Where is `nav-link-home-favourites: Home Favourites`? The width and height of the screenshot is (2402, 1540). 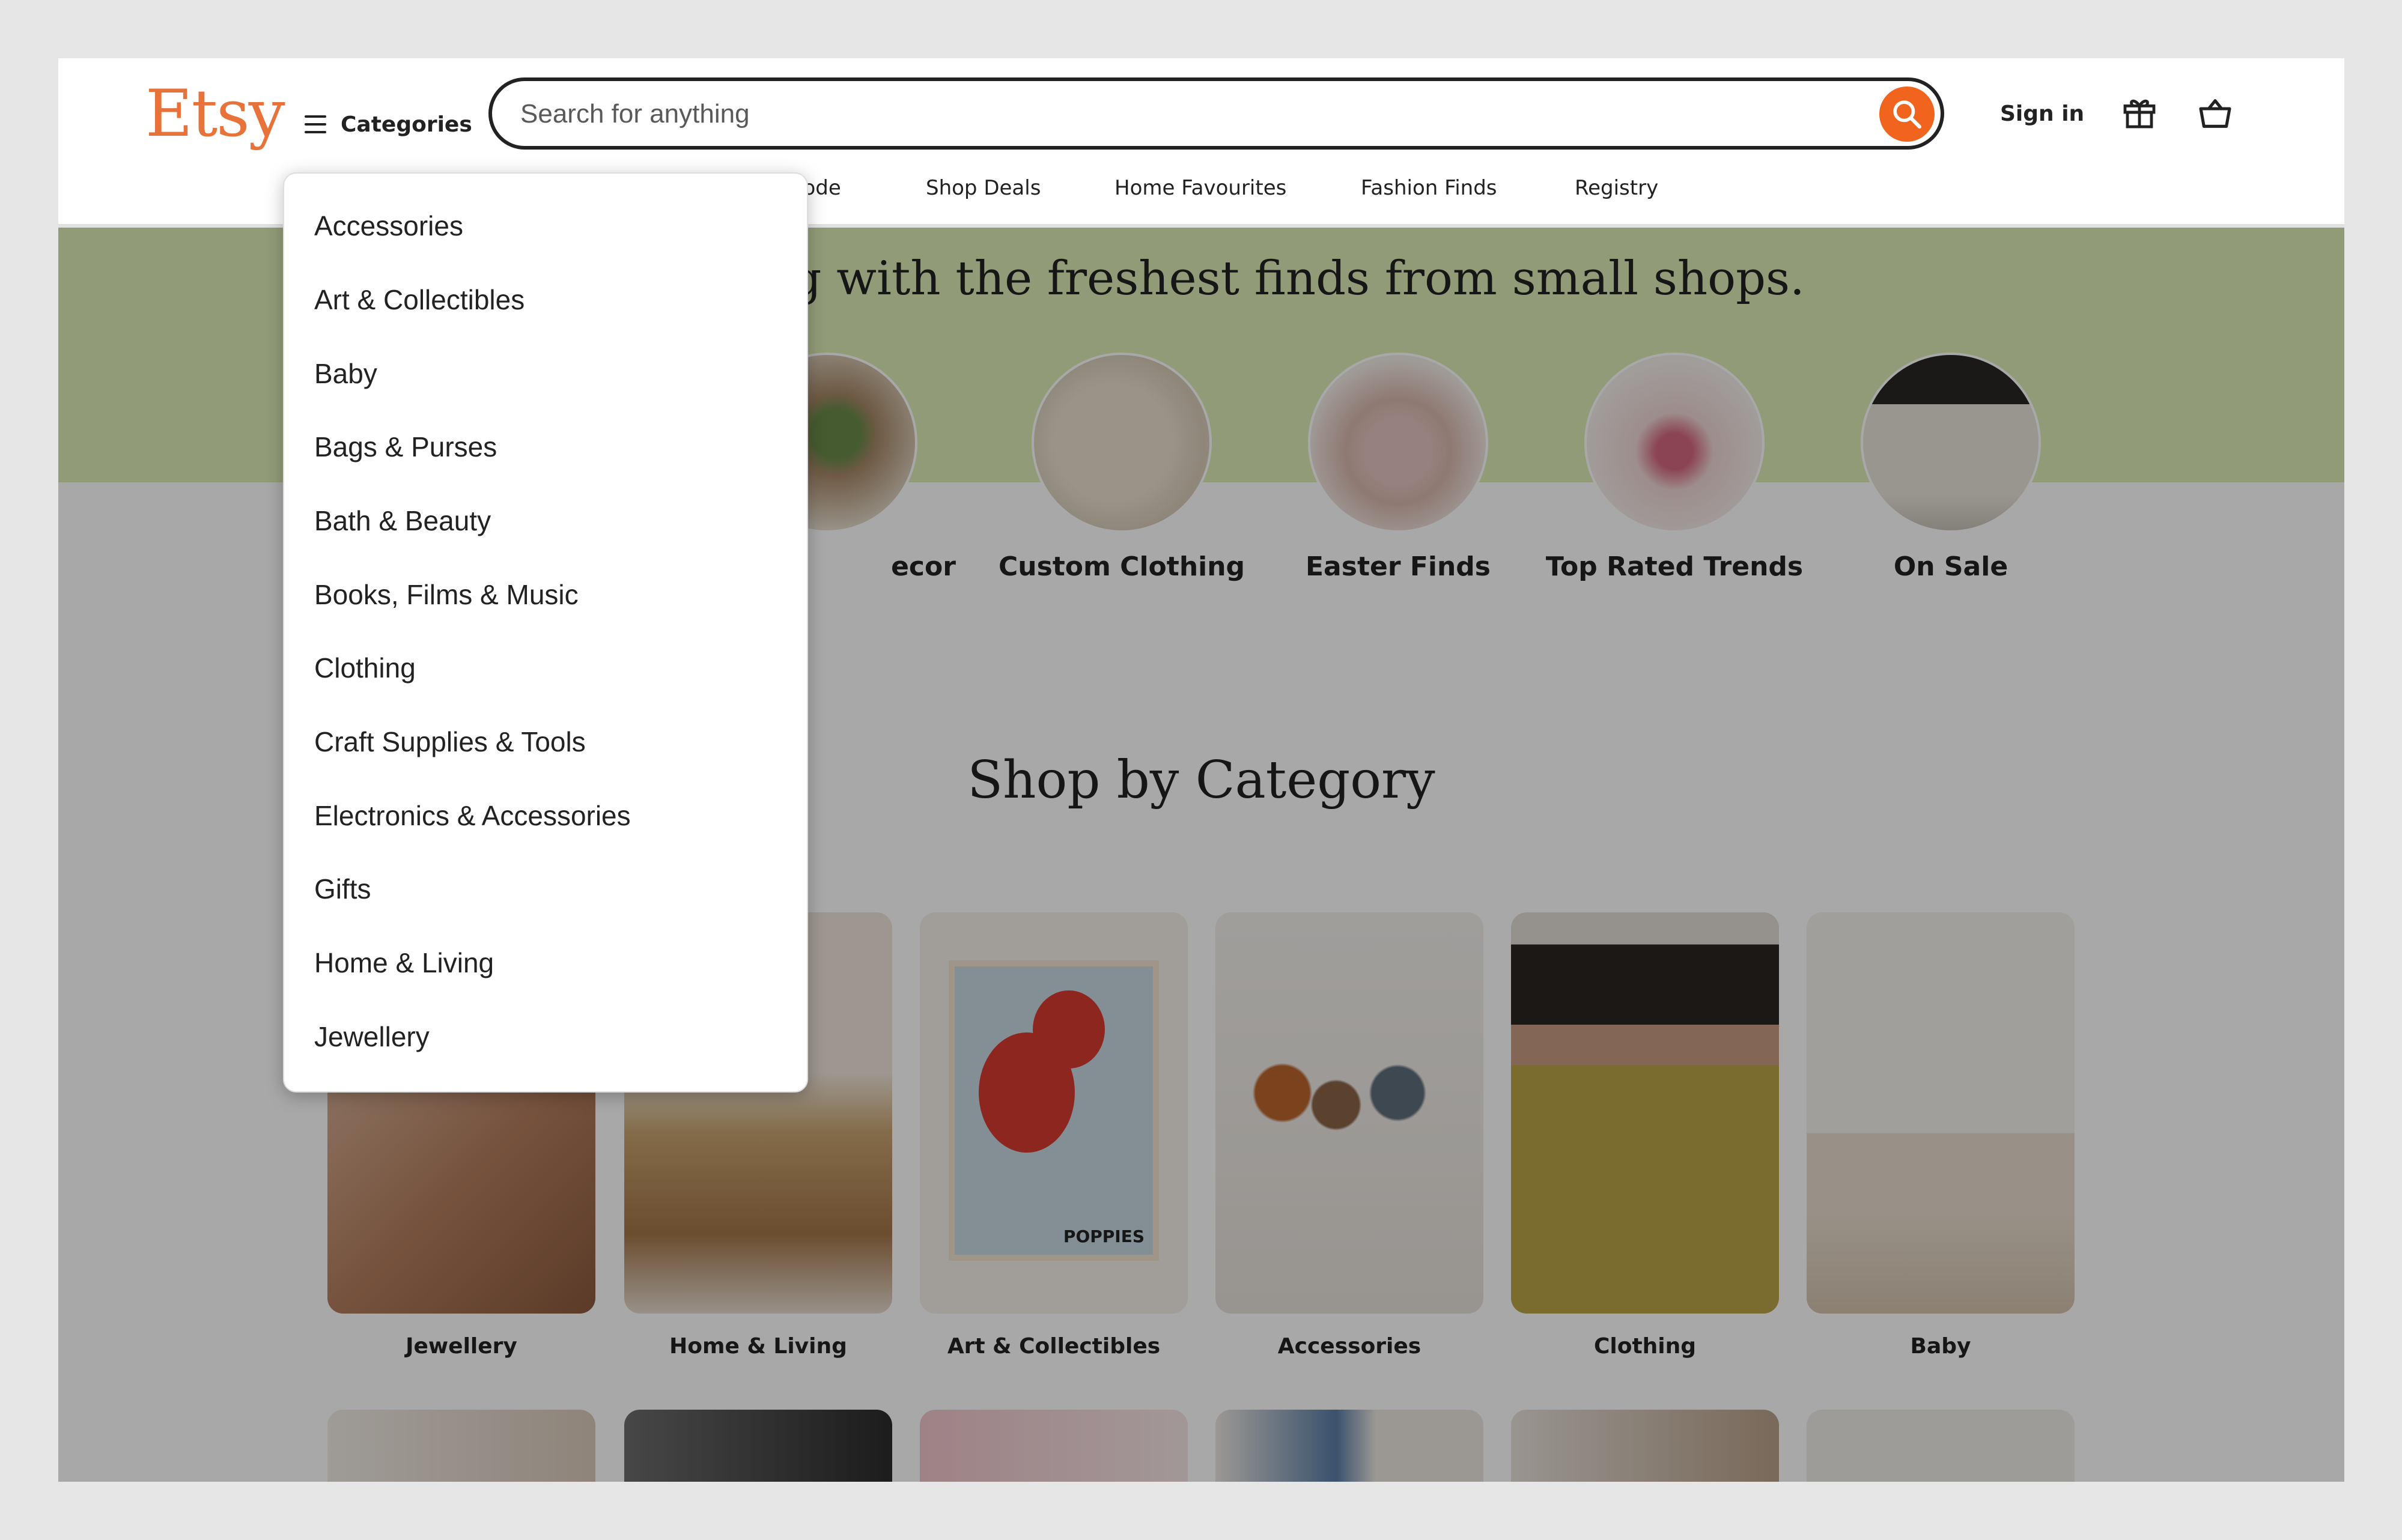 nav-link-home-favourites: Home Favourites is located at coordinates (1200, 188).